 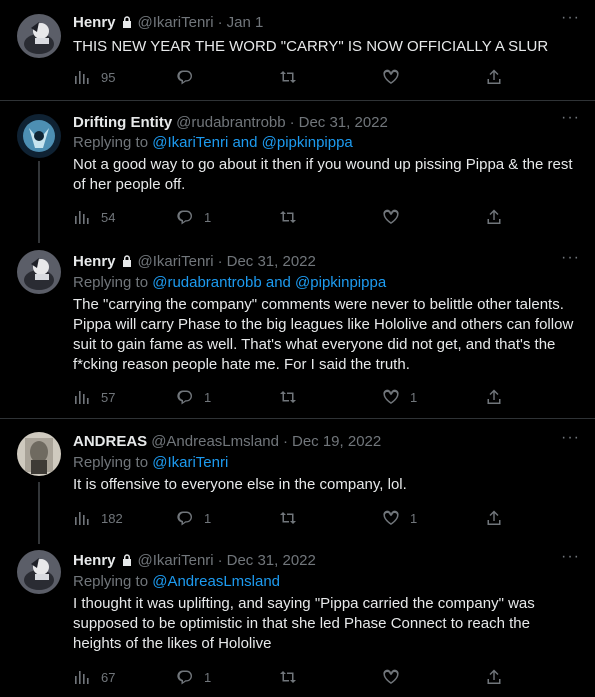 What do you see at coordinates (327, 582) in the screenshot?
I see `replying-to: Replying to @AndreasLmsland` at bounding box center [327, 582].